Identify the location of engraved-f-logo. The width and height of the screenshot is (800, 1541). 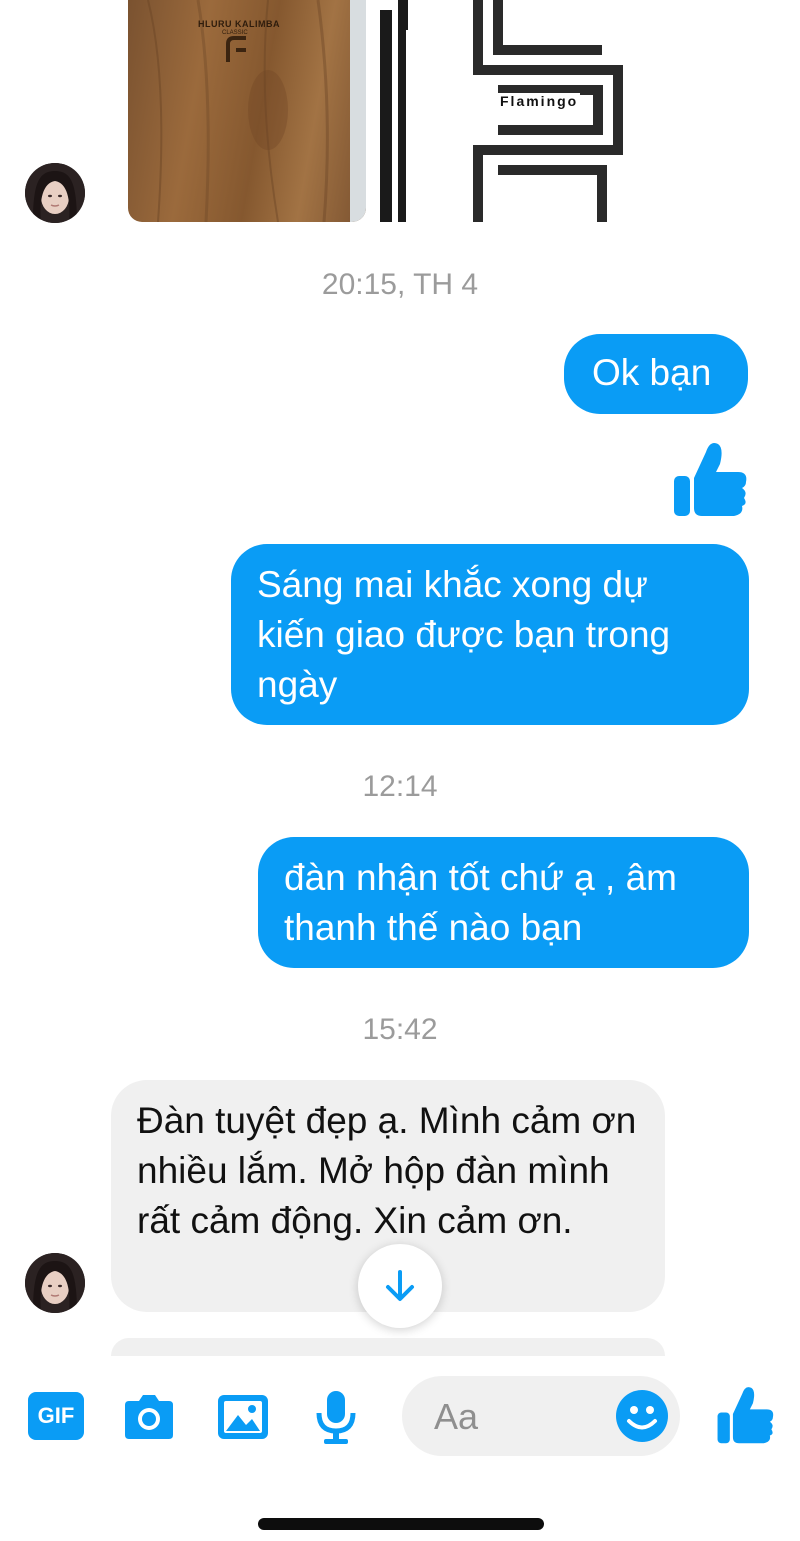
(236, 49).